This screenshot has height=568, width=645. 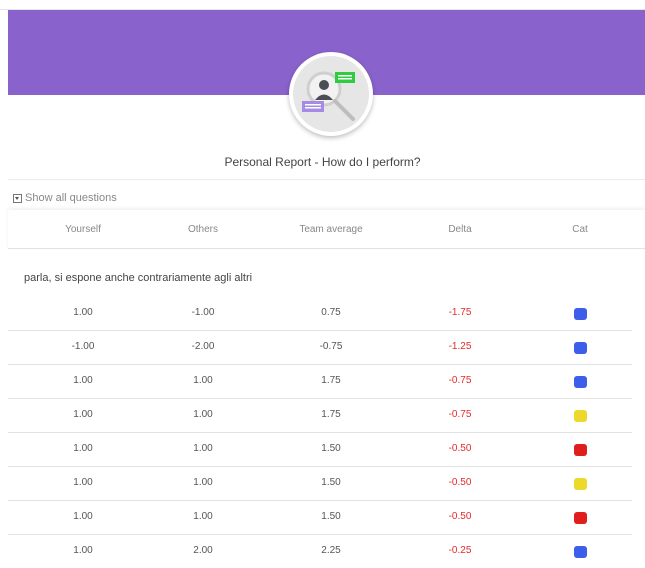 I want to click on header-delta: Delta, so click(x=460, y=229).